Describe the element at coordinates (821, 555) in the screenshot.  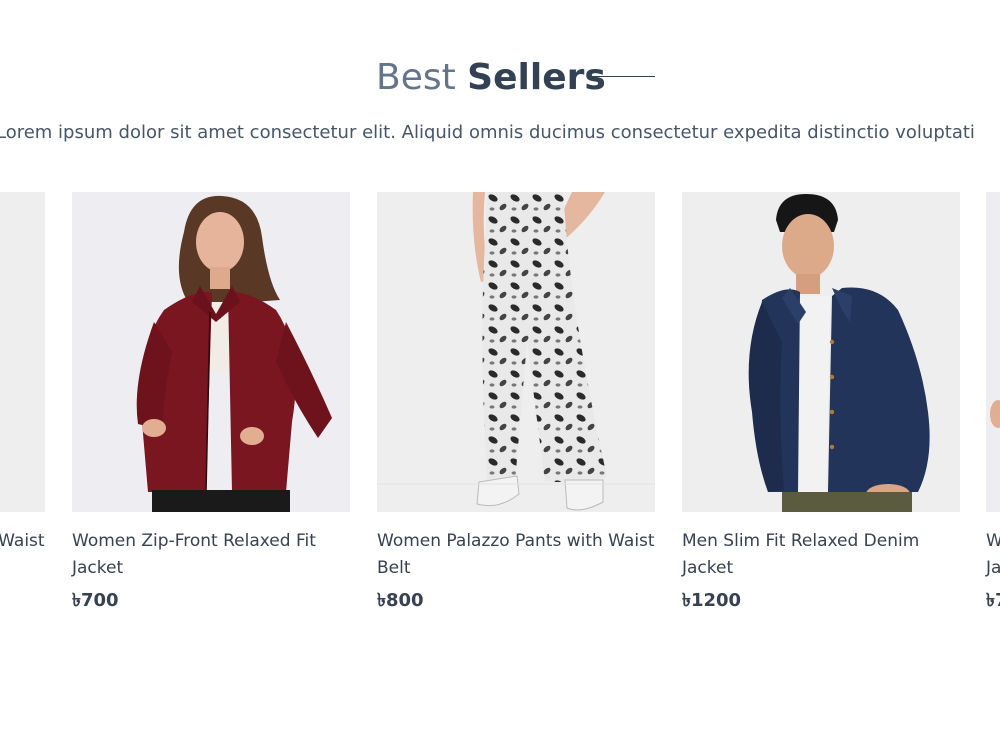
I see `product-name: Men Slim Fit Relaxed Denim Jacket` at that location.